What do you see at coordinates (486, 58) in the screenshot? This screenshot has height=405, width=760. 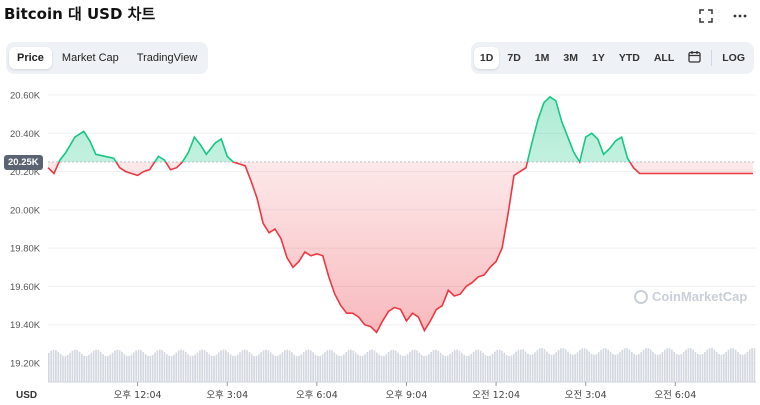 I see `range-1d: 1D` at bounding box center [486, 58].